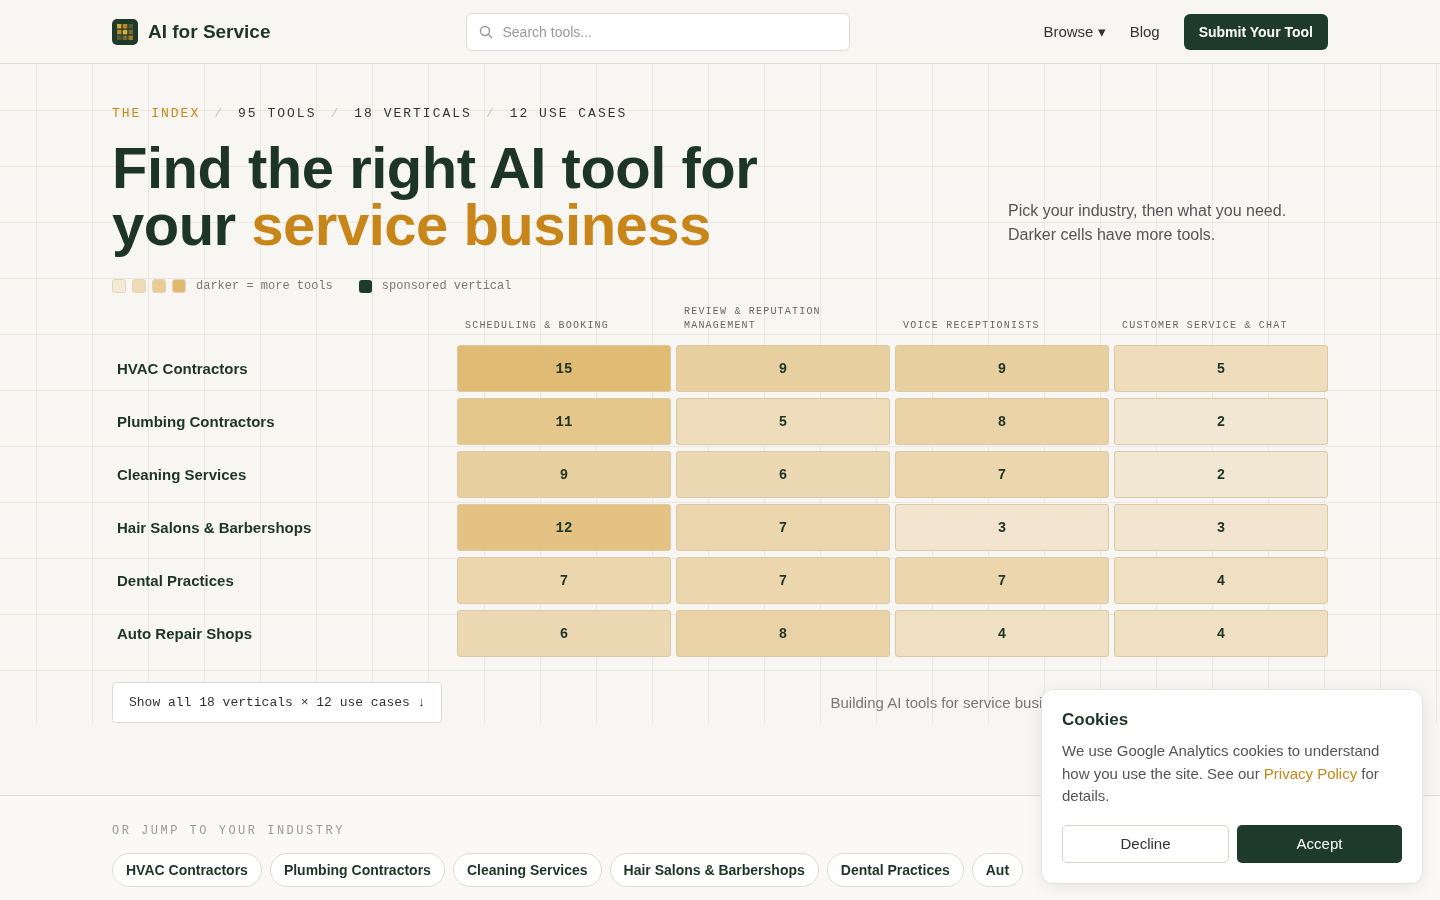 The height and width of the screenshot is (900, 1440). I want to click on row-label: Plumbing Contractors, so click(282, 421).